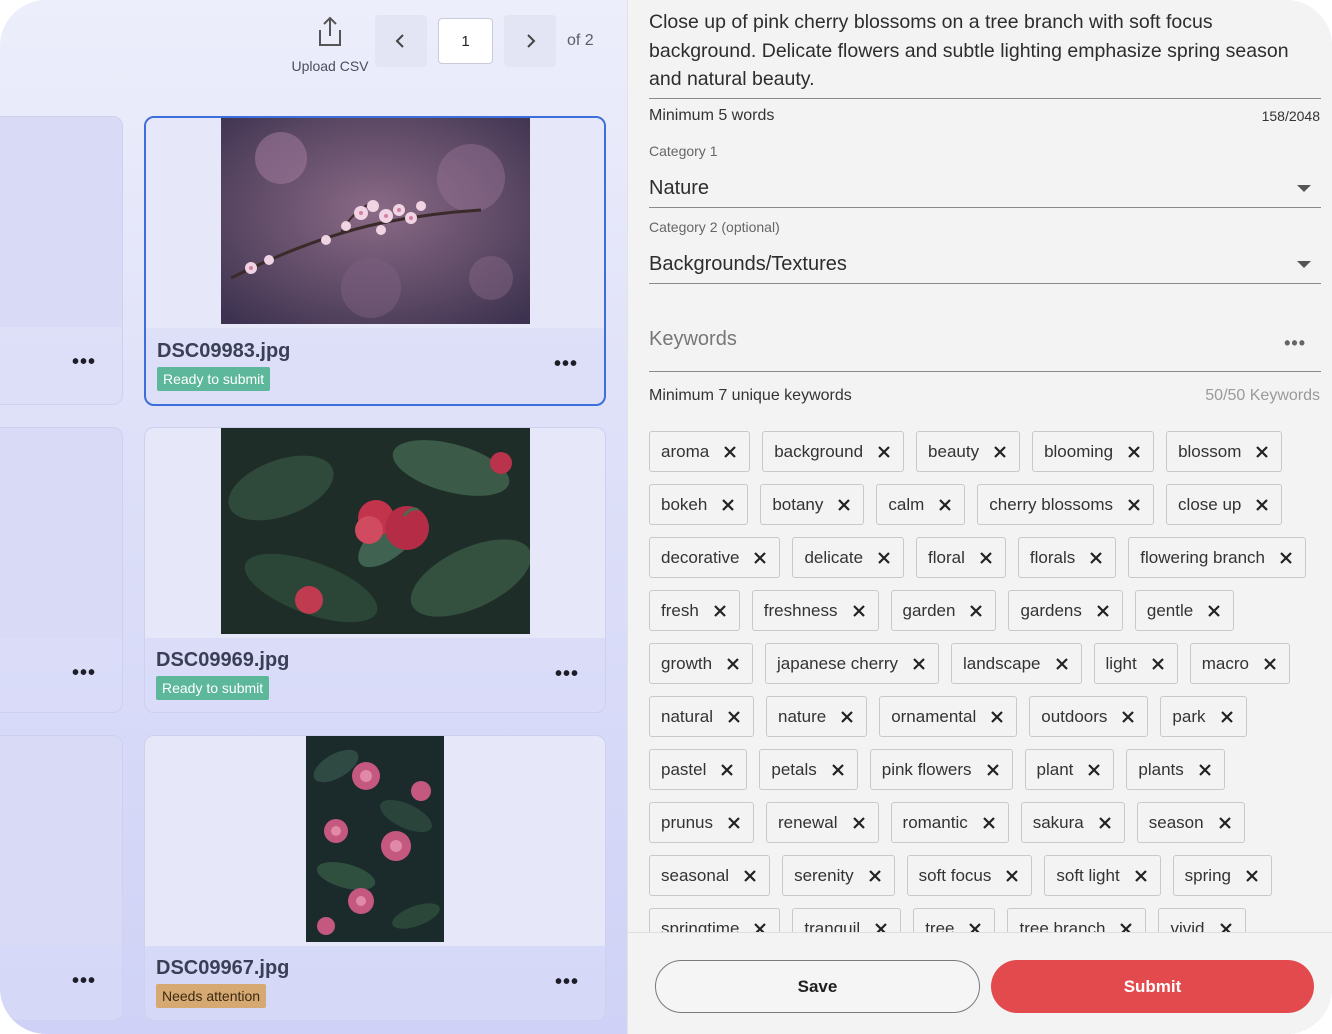 This screenshot has width=1332, height=1034. What do you see at coordinates (701, 822) in the screenshot?
I see `keyword-chip: prunus` at bounding box center [701, 822].